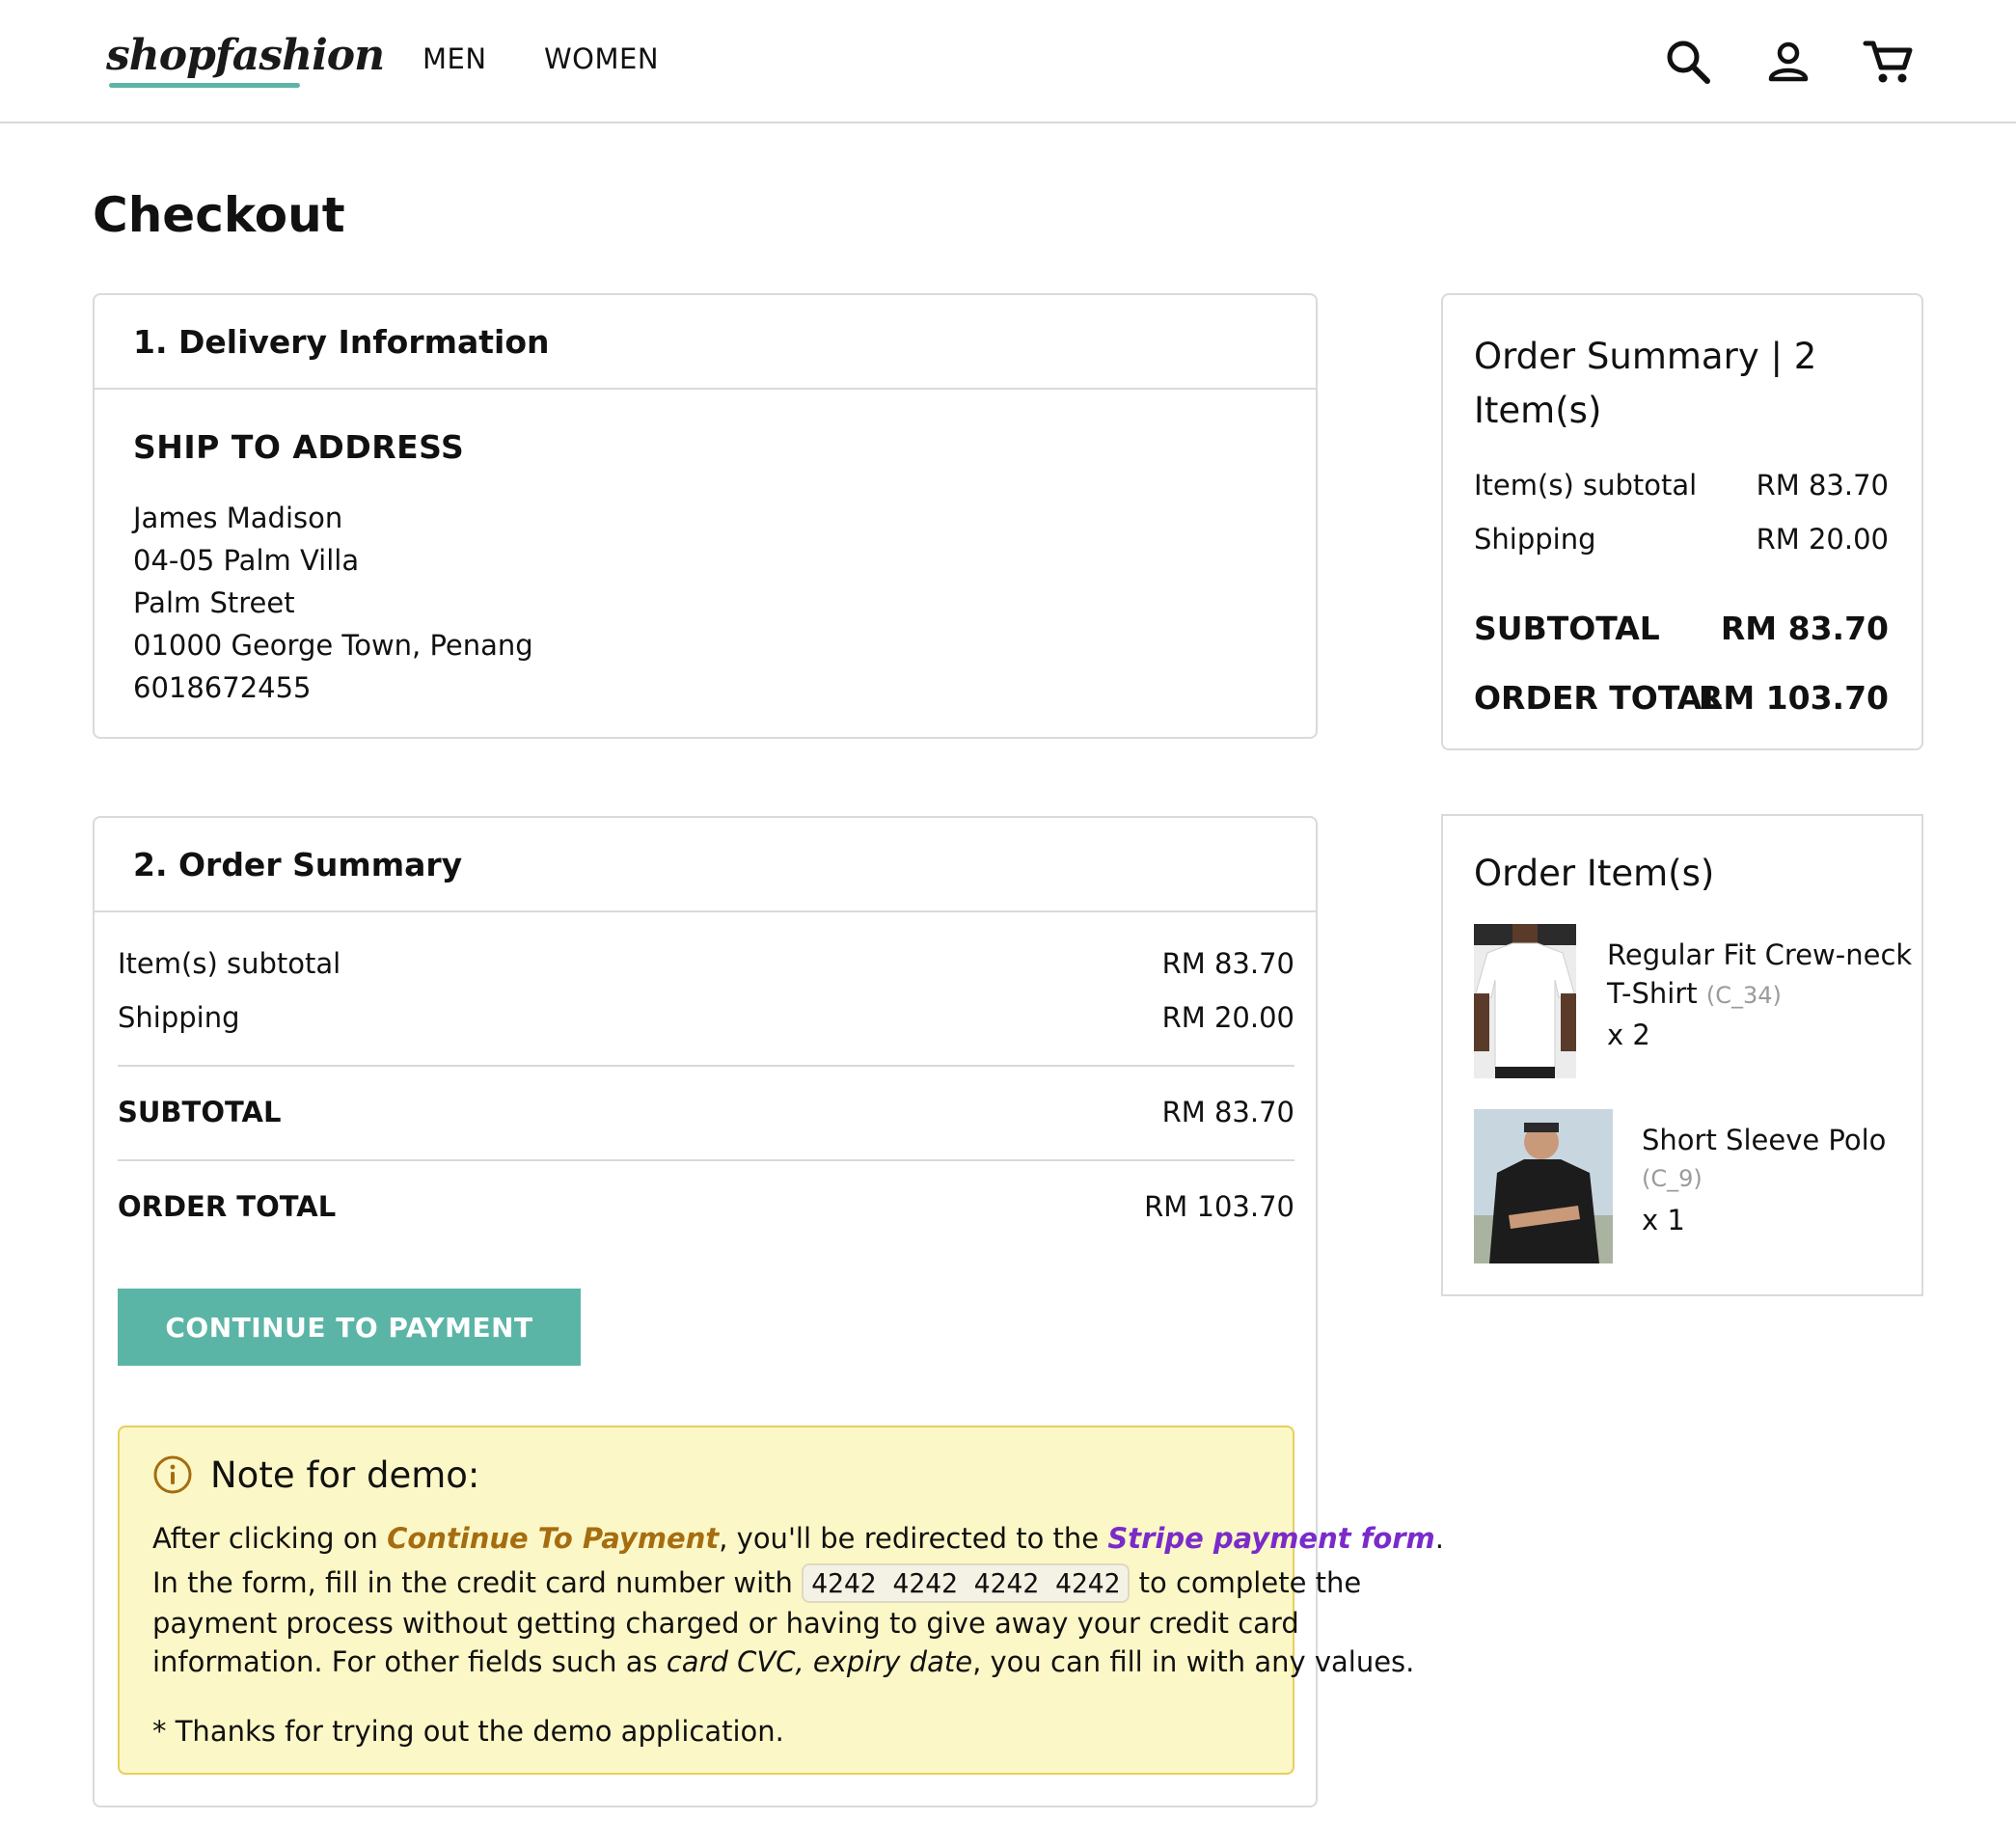  What do you see at coordinates (705, 865) in the screenshot?
I see `order-summary-heading: 2. Order Summary` at bounding box center [705, 865].